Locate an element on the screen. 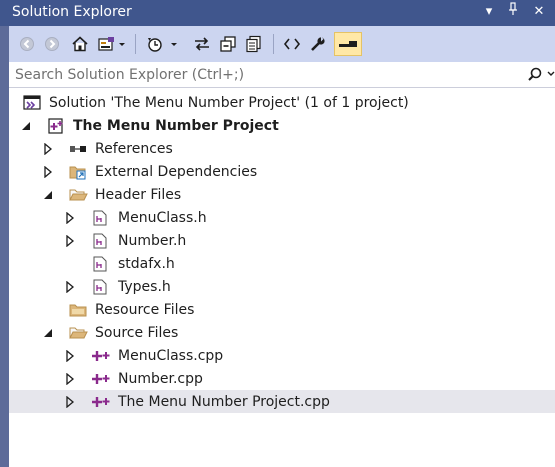  pending-changes-filter-button is located at coordinates (162, 44).